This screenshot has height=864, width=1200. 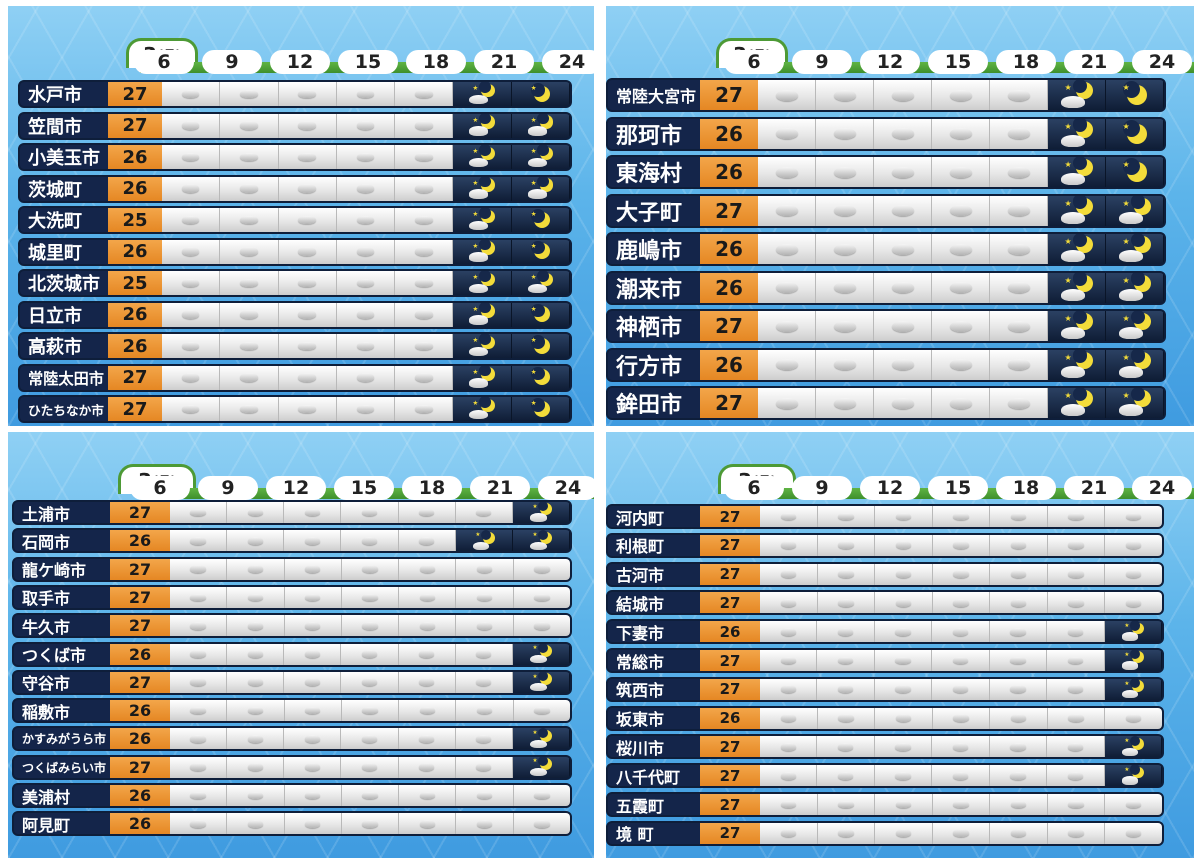 I want to click on hour-label: 18, so click(x=436, y=62).